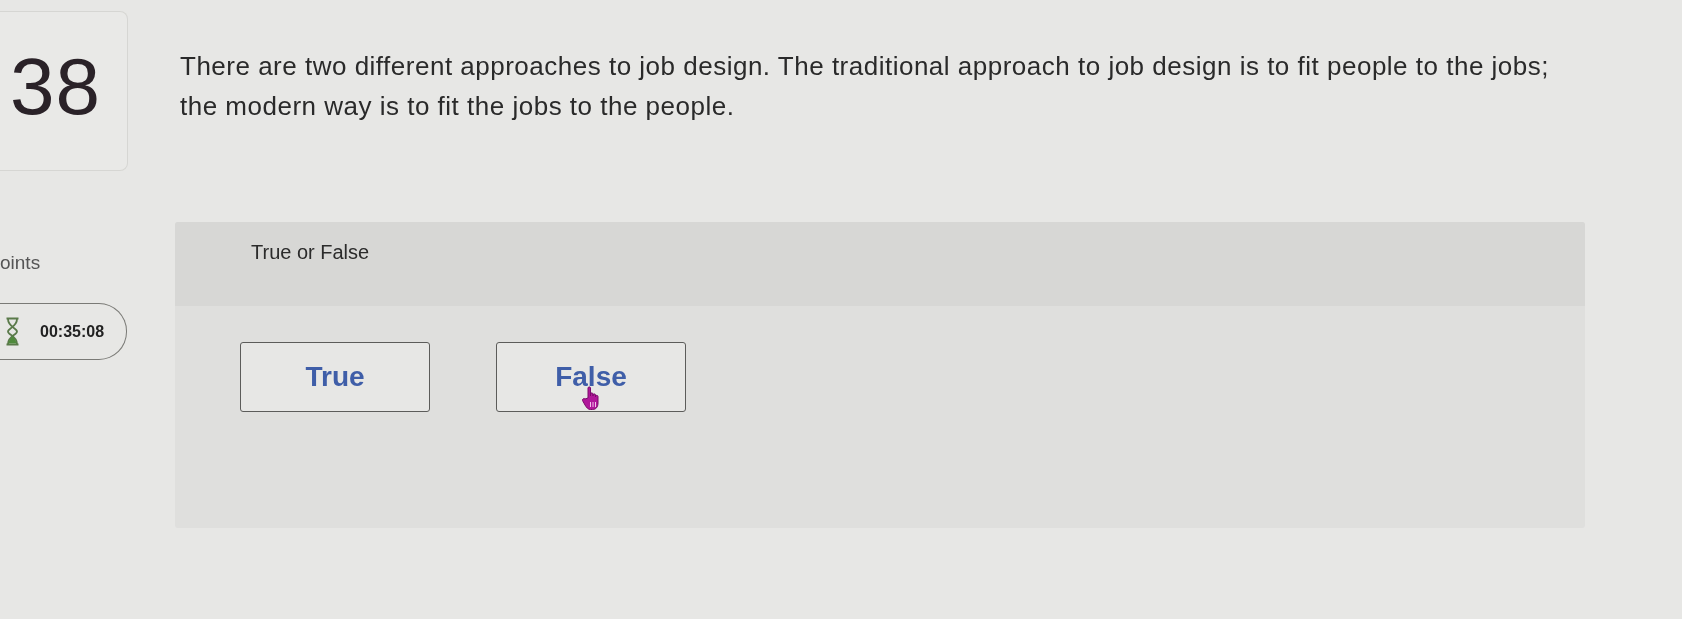 This screenshot has height=619, width=1682. I want to click on answer-option-button: False, so click(591, 377).